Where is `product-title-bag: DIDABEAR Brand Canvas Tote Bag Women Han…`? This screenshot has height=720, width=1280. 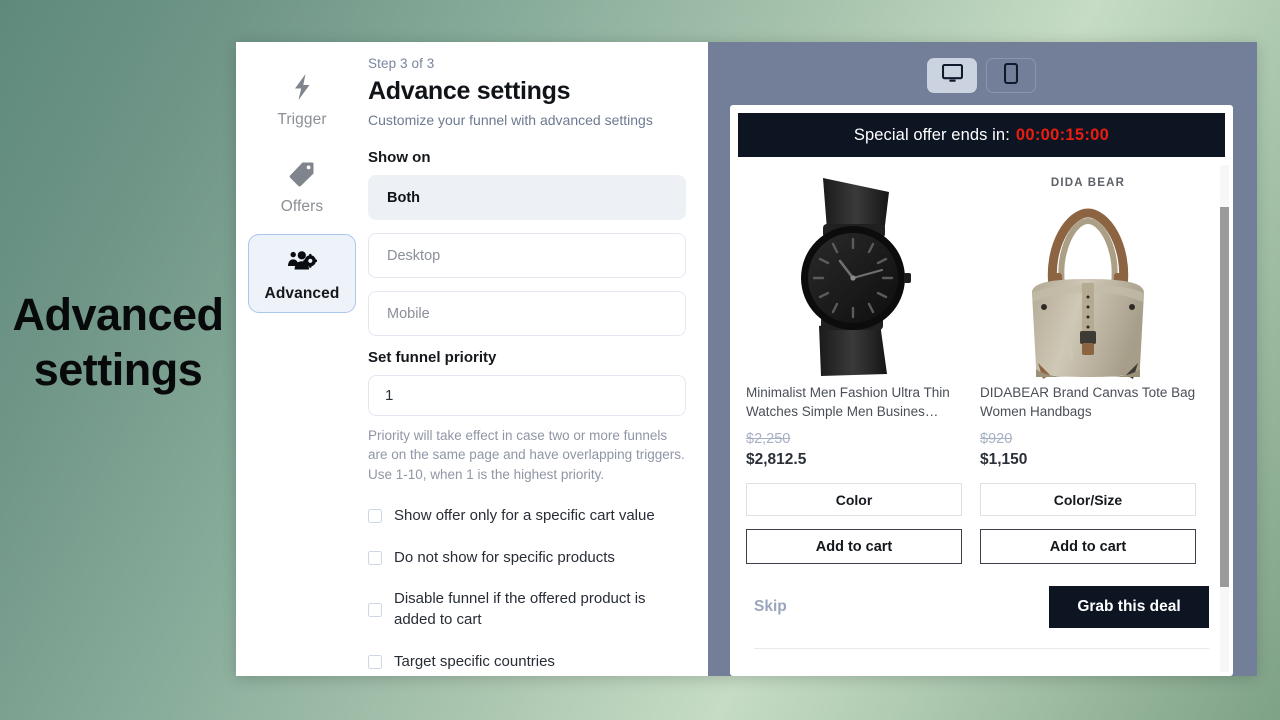
product-title-bag: DIDABEAR Brand Canvas Tote Bag Women Han… is located at coordinates (1088, 402).